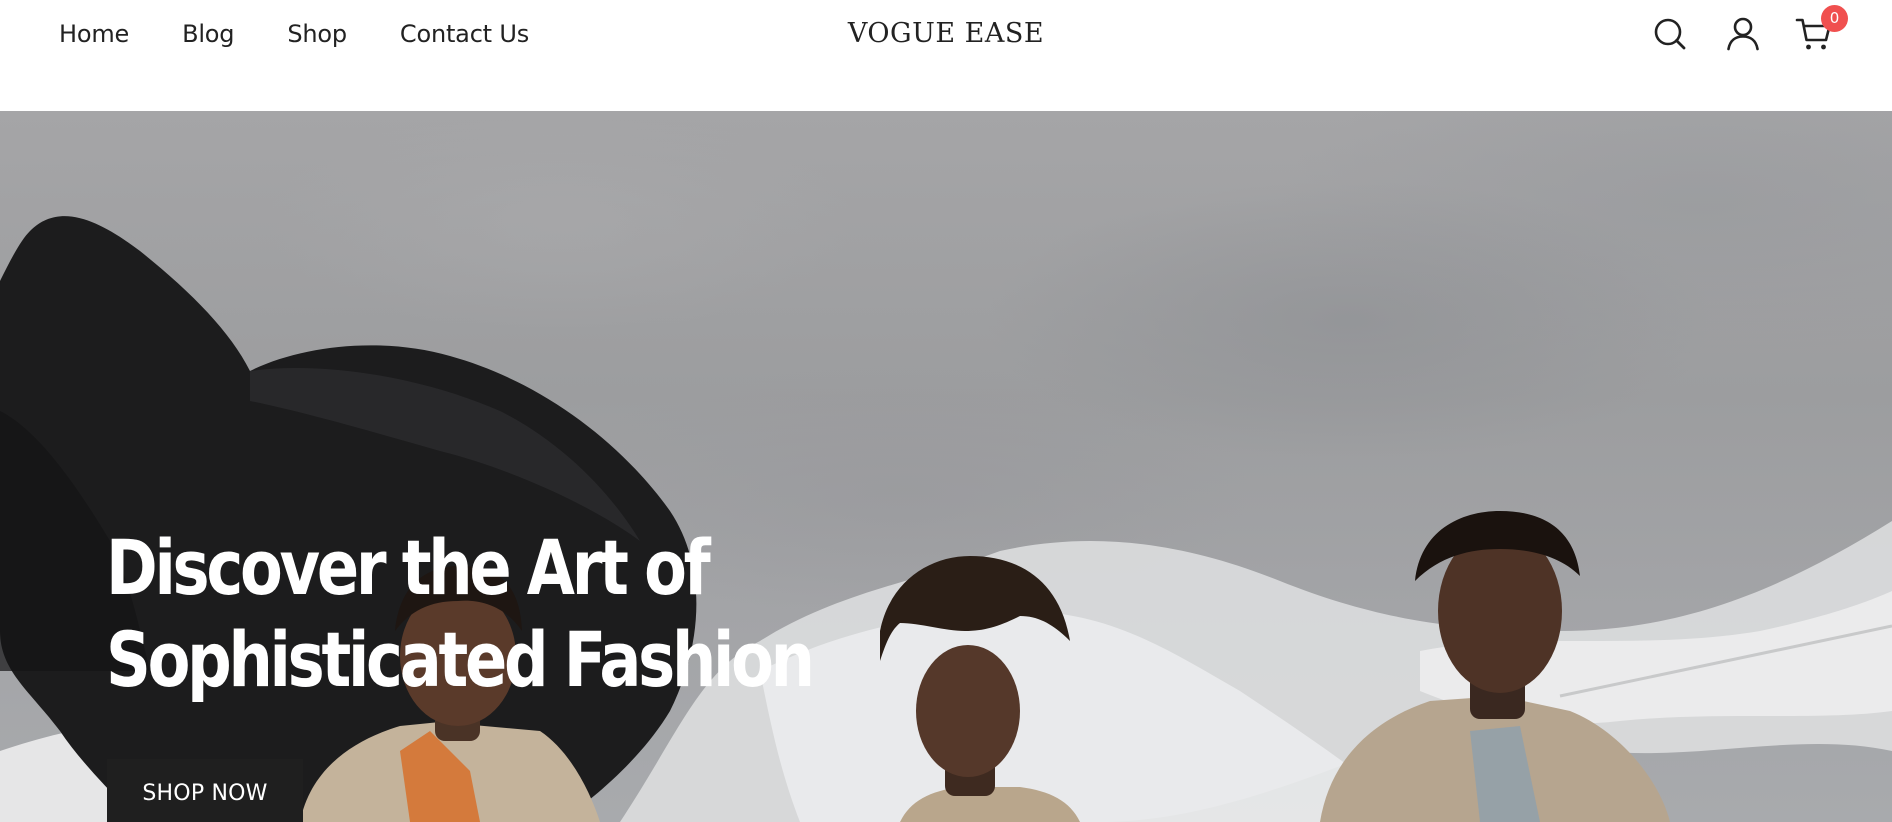 The image size is (1892, 822). Describe the element at coordinates (1834, 18) in the screenshot. I see `cart-count-badge: 0` at that location.